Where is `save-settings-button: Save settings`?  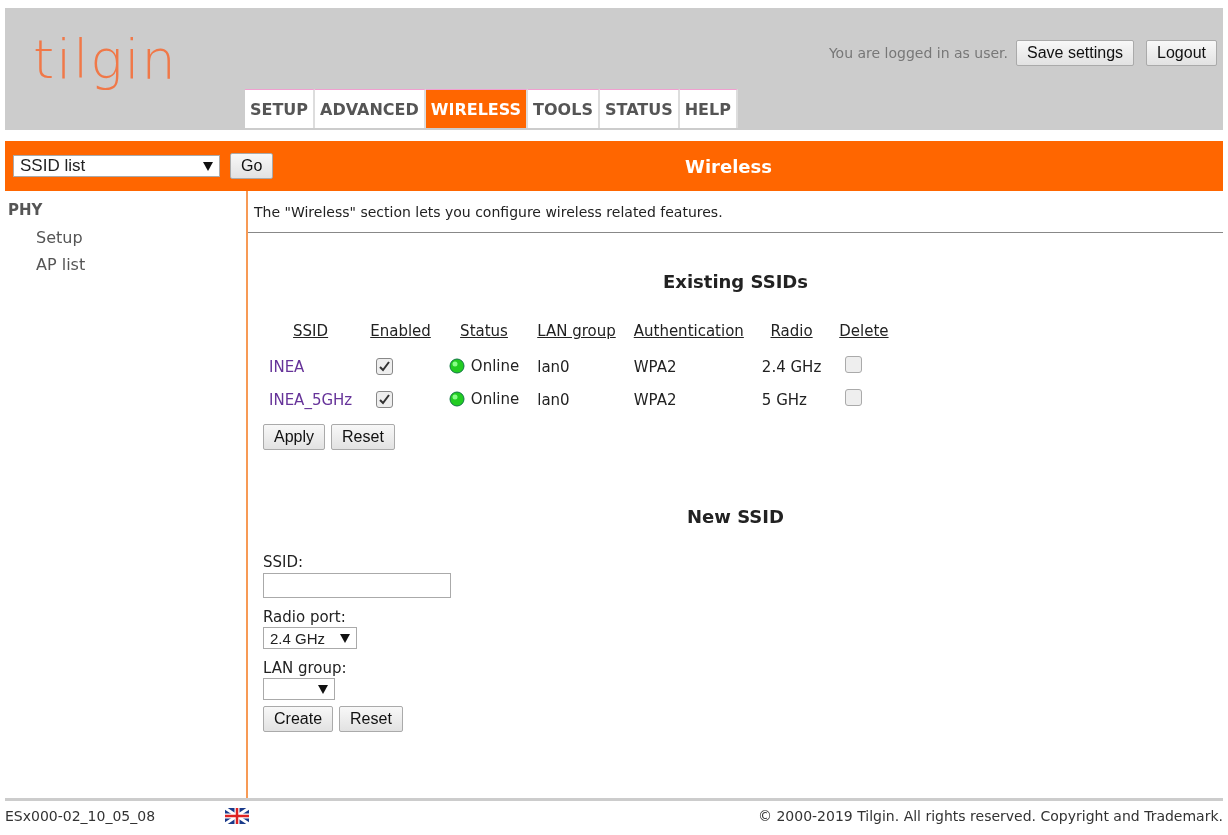 save-settings-button: Save settings is located at coordinates (1075, 53).